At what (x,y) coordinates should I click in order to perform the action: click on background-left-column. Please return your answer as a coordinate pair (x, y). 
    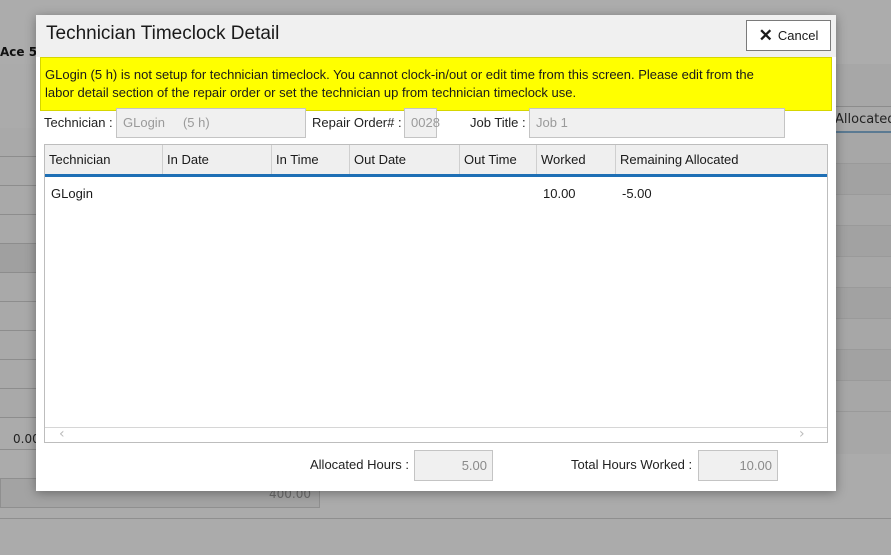
    Looking at the image, I should click on (20, 273).